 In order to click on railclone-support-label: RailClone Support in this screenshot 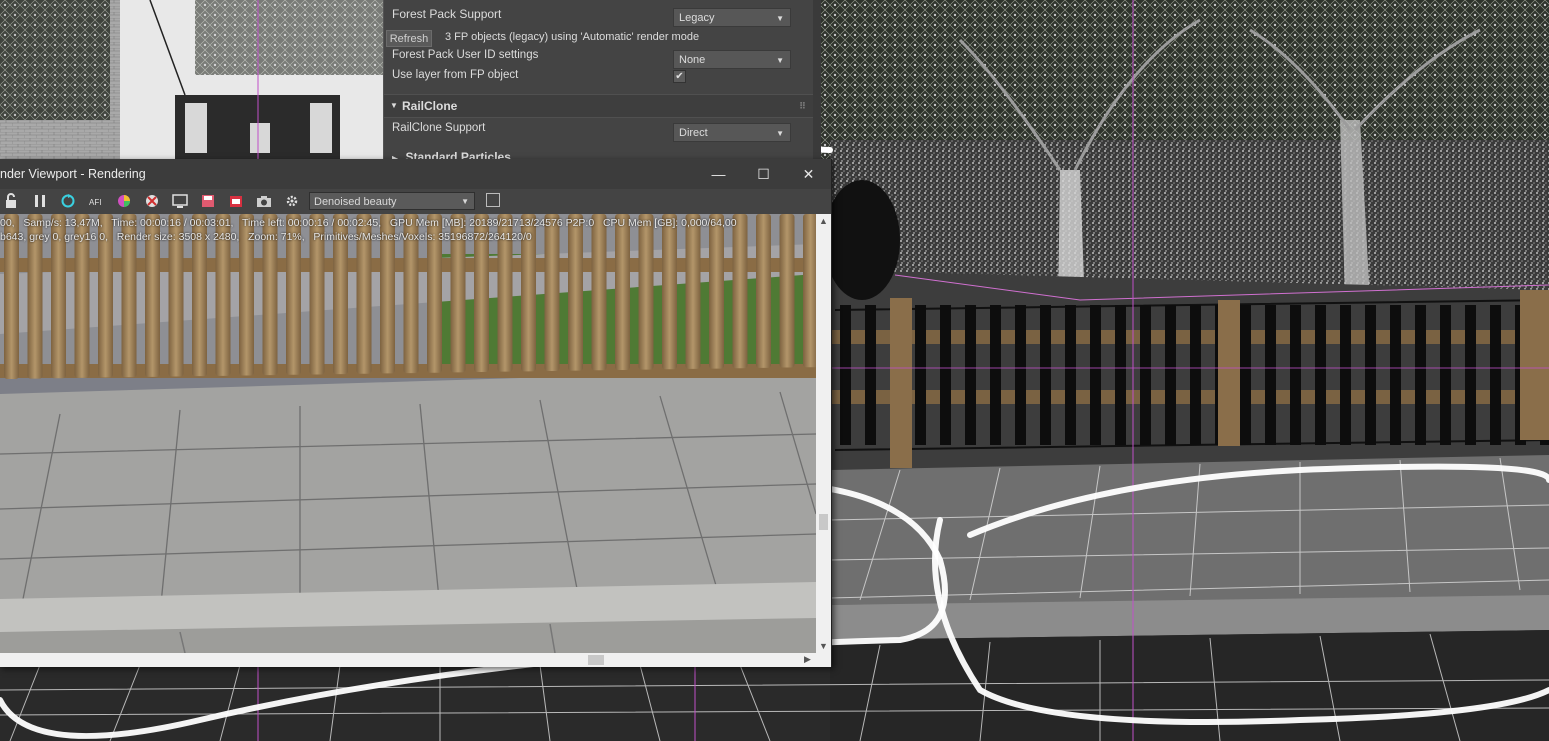, I will do `click(439, 128)`.